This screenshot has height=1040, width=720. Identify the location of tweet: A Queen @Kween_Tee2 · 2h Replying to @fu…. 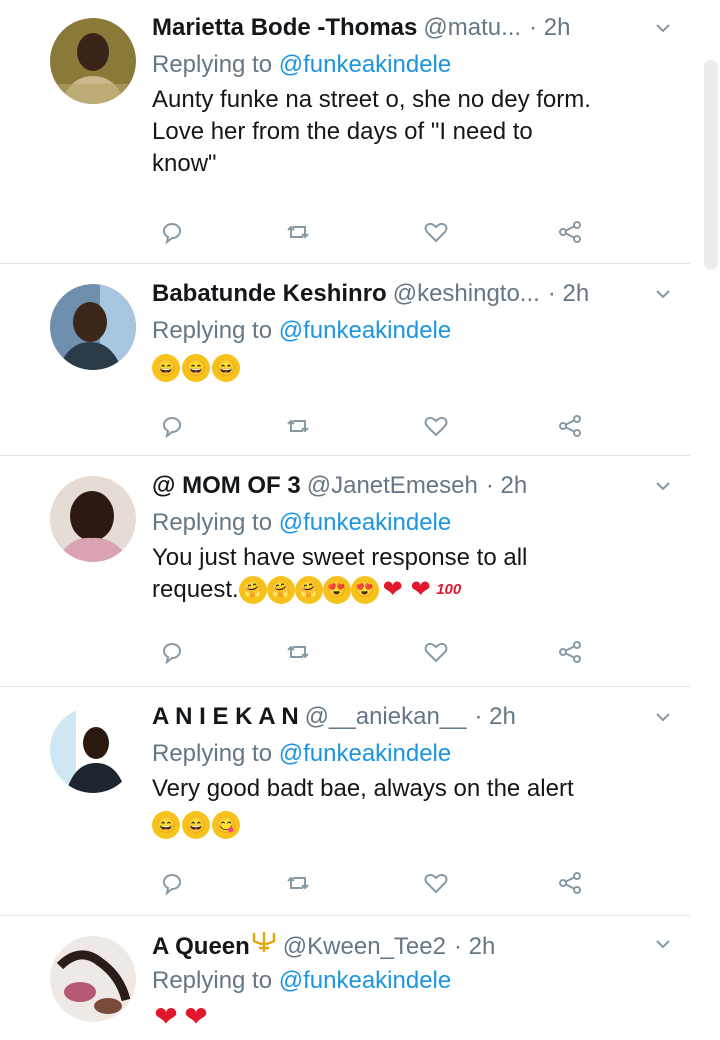
(345, 978).